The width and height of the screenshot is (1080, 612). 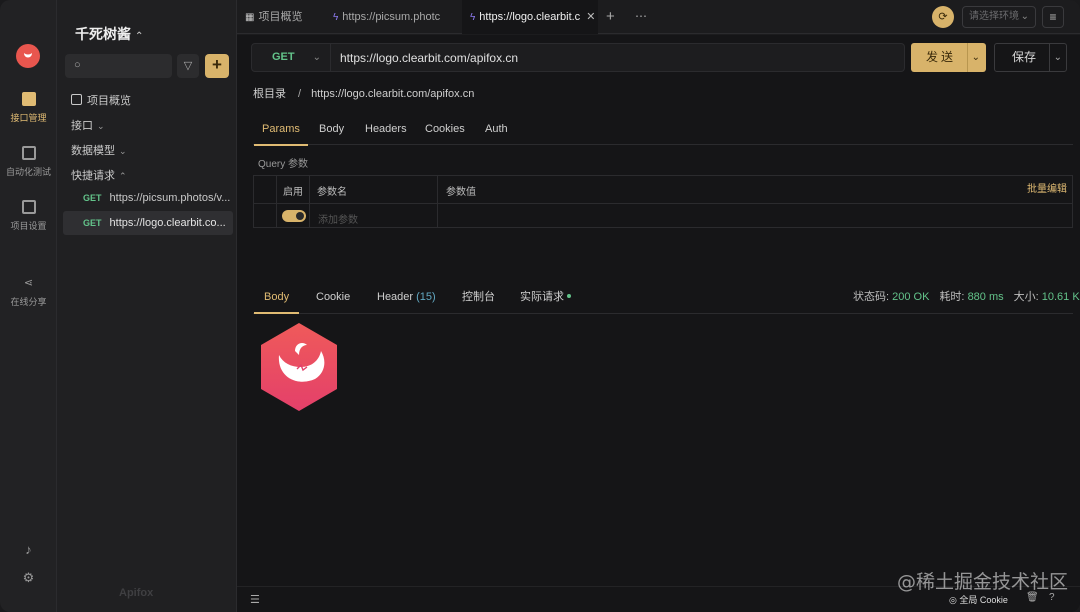 I want to click on tab-response-body: Body, so click(x=276, y=297).